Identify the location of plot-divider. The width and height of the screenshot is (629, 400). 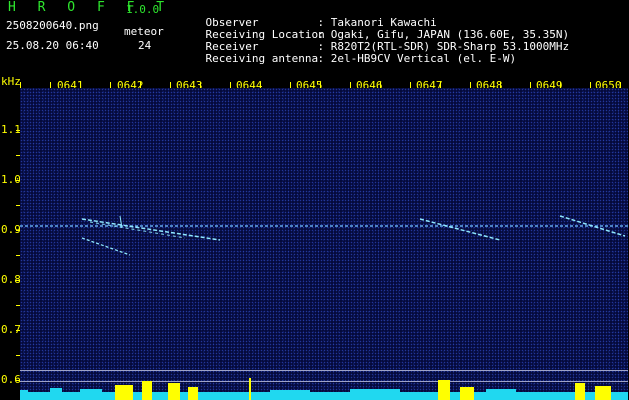
(324, 370).